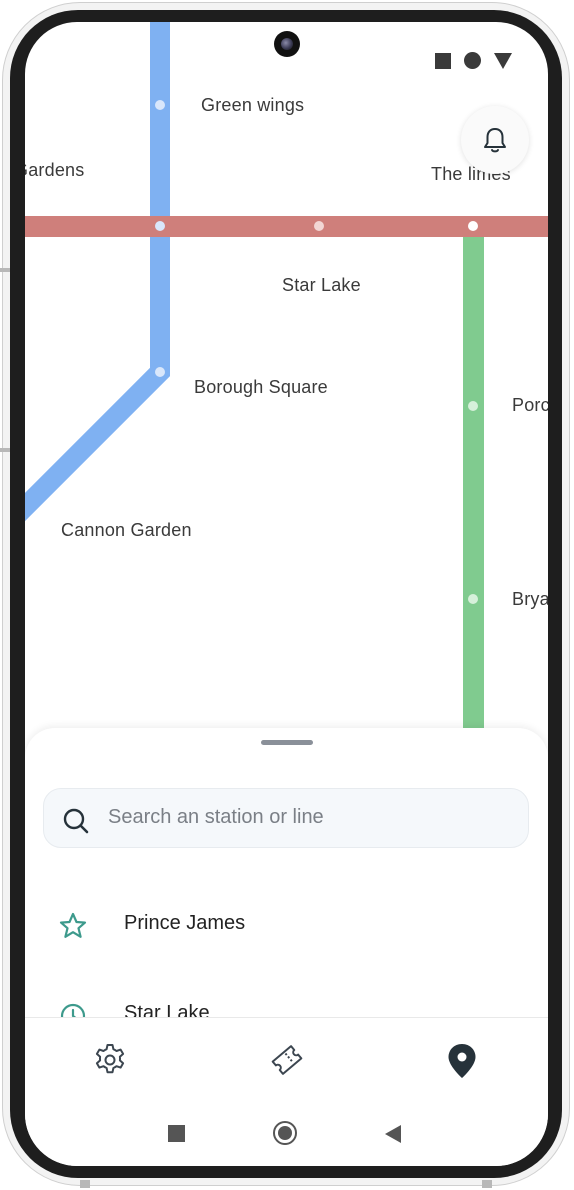  I want to click on station-dot-porc, so click(473, 406).